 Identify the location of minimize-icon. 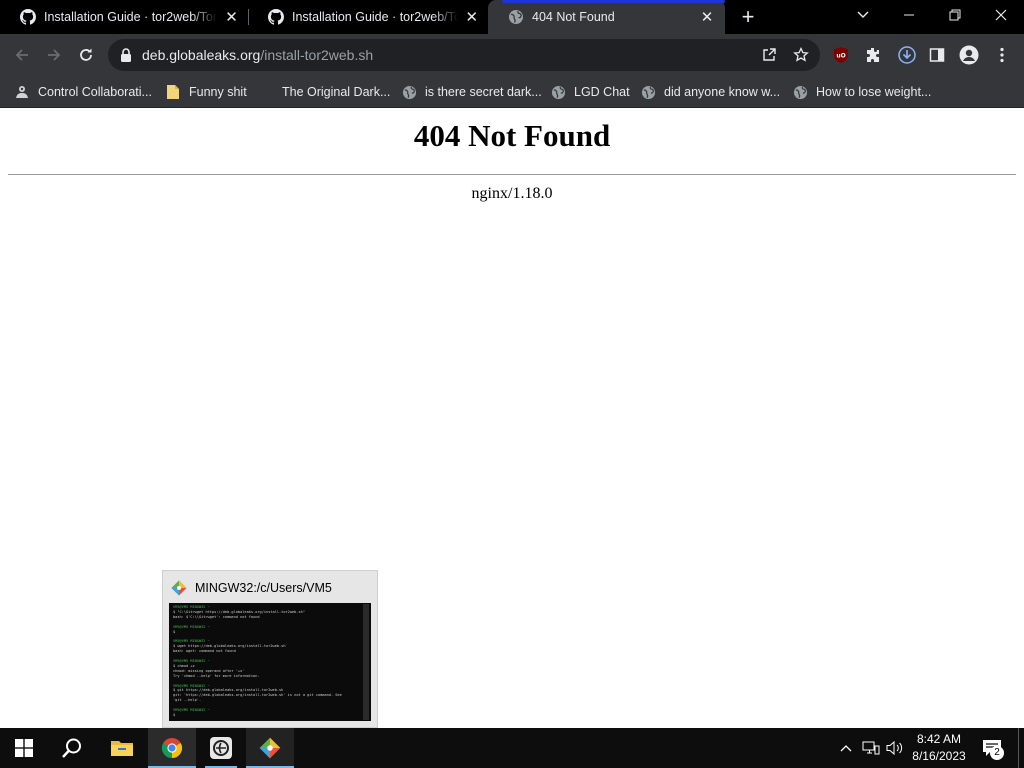
(909, 15).